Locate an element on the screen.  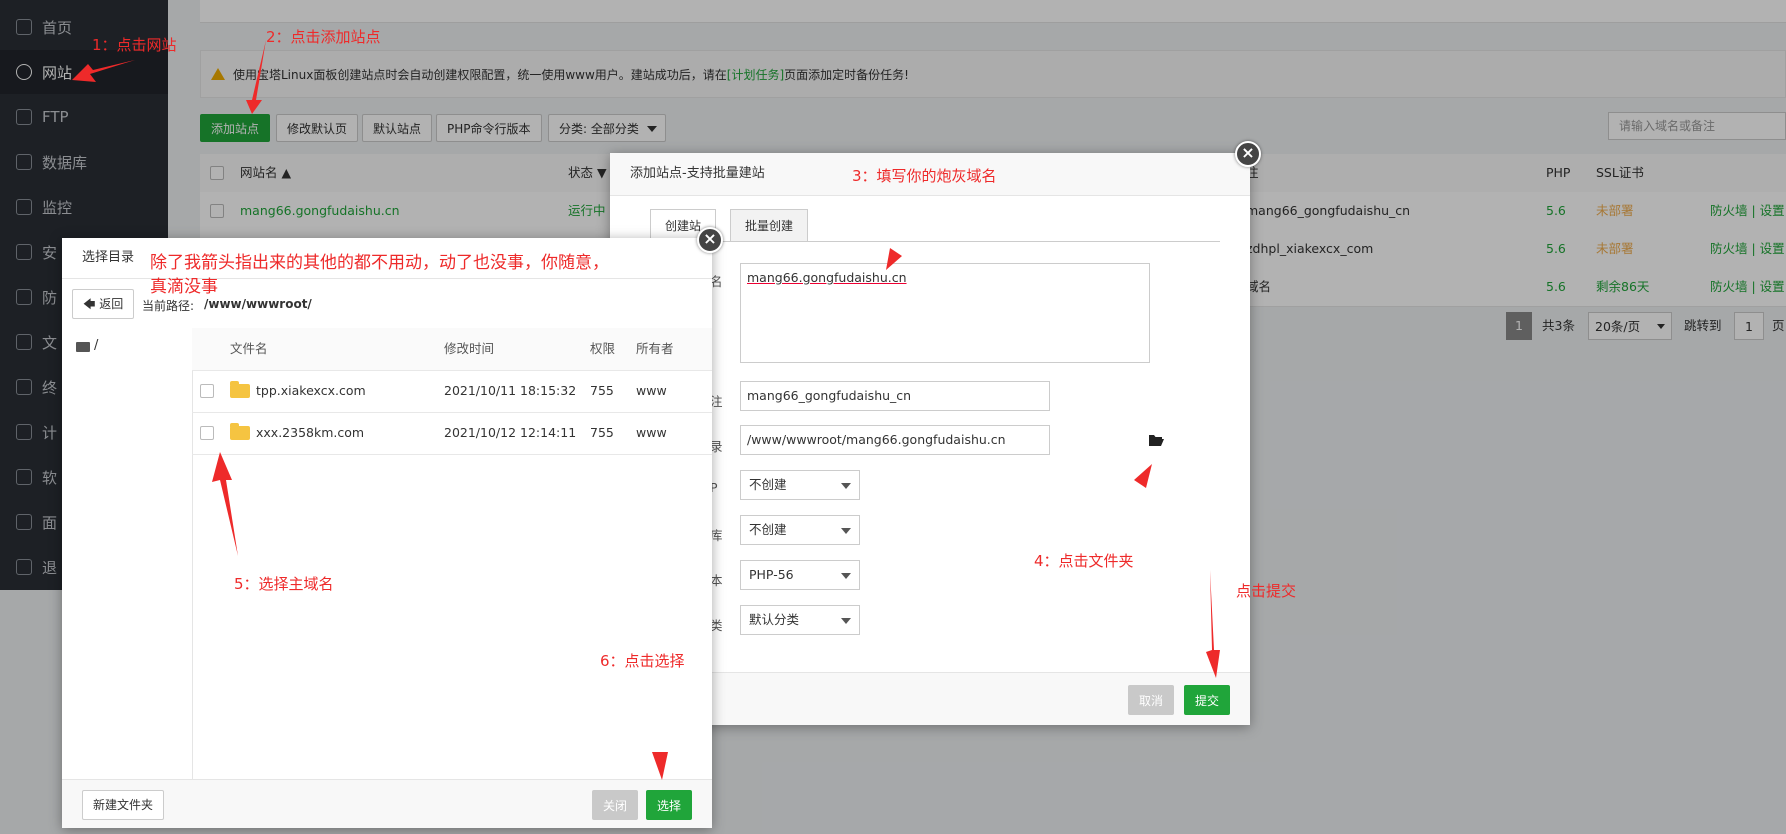
arrow-submit is located at coordinates (1213, 624).